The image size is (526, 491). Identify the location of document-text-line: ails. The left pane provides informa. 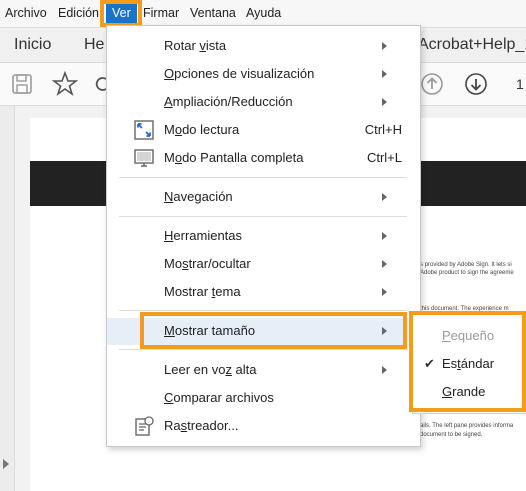
(467, 426).